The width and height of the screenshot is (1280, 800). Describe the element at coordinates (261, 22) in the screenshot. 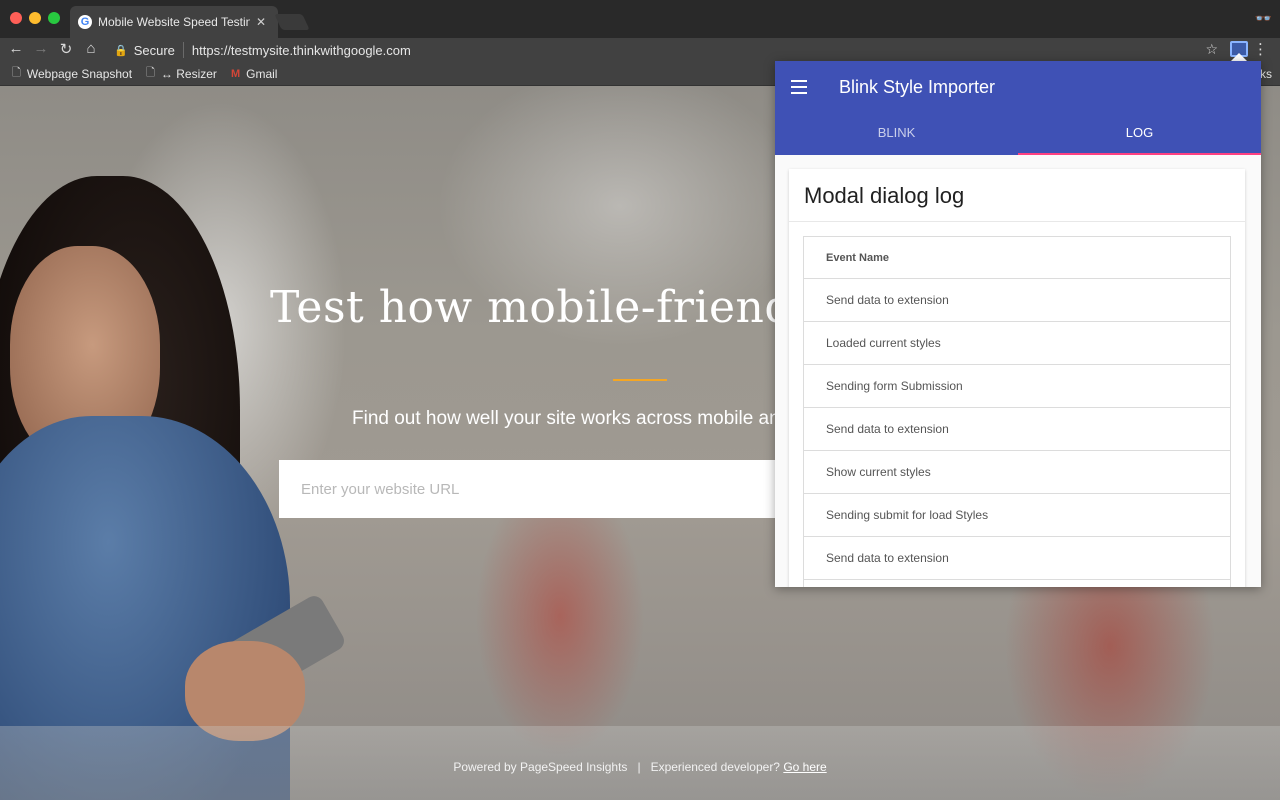

I see `tab-close-icon: ✕` at that location.